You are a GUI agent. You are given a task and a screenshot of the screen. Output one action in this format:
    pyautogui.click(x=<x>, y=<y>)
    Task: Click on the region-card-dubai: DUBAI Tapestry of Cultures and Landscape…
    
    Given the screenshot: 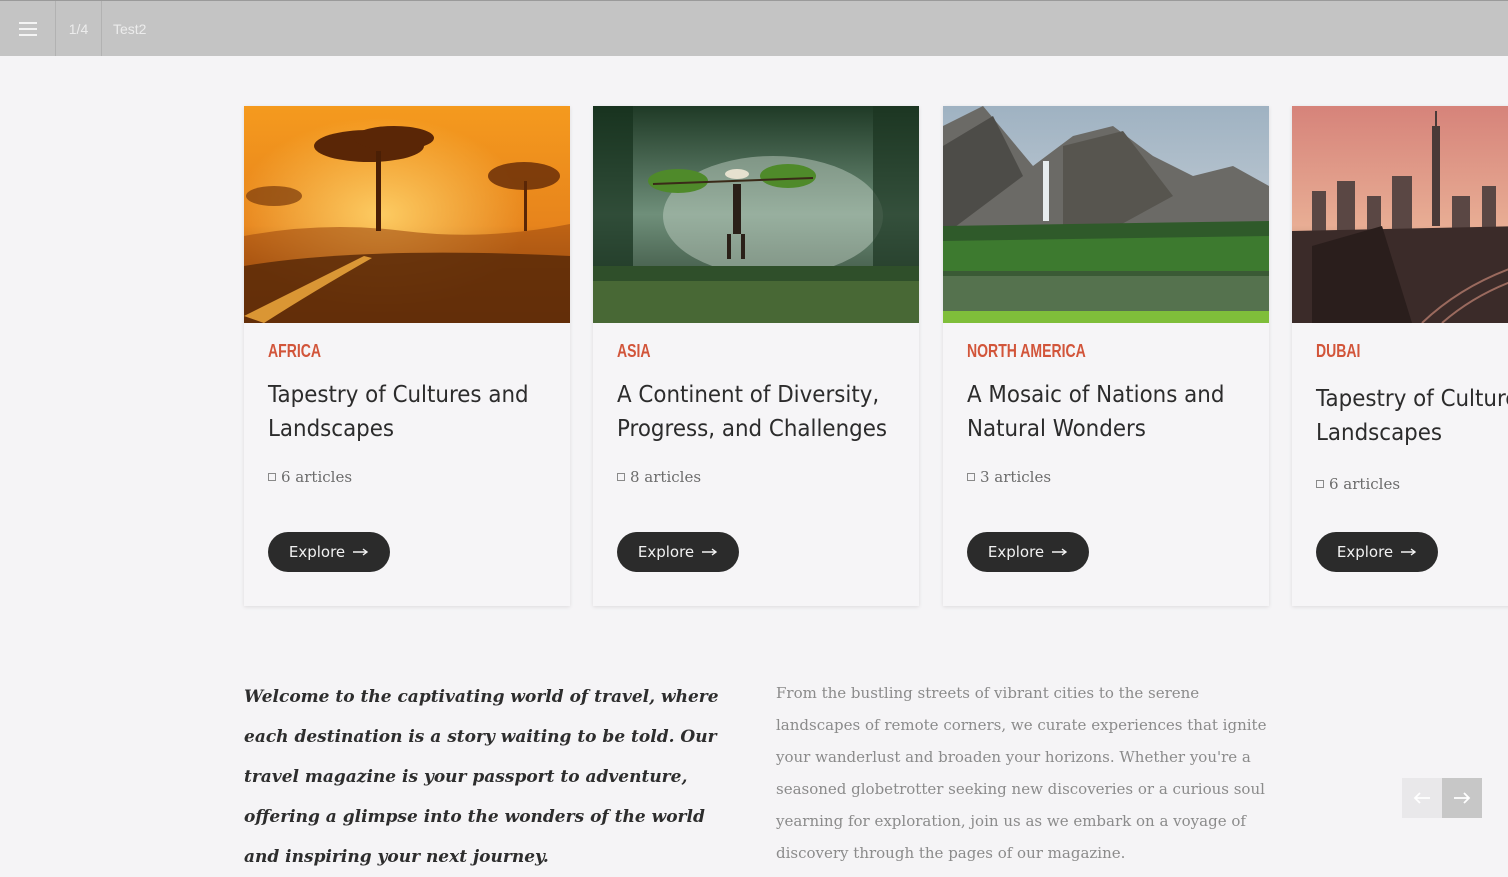 What is the action you would take?
    pyautogui.click(x=1400, y=356)
    